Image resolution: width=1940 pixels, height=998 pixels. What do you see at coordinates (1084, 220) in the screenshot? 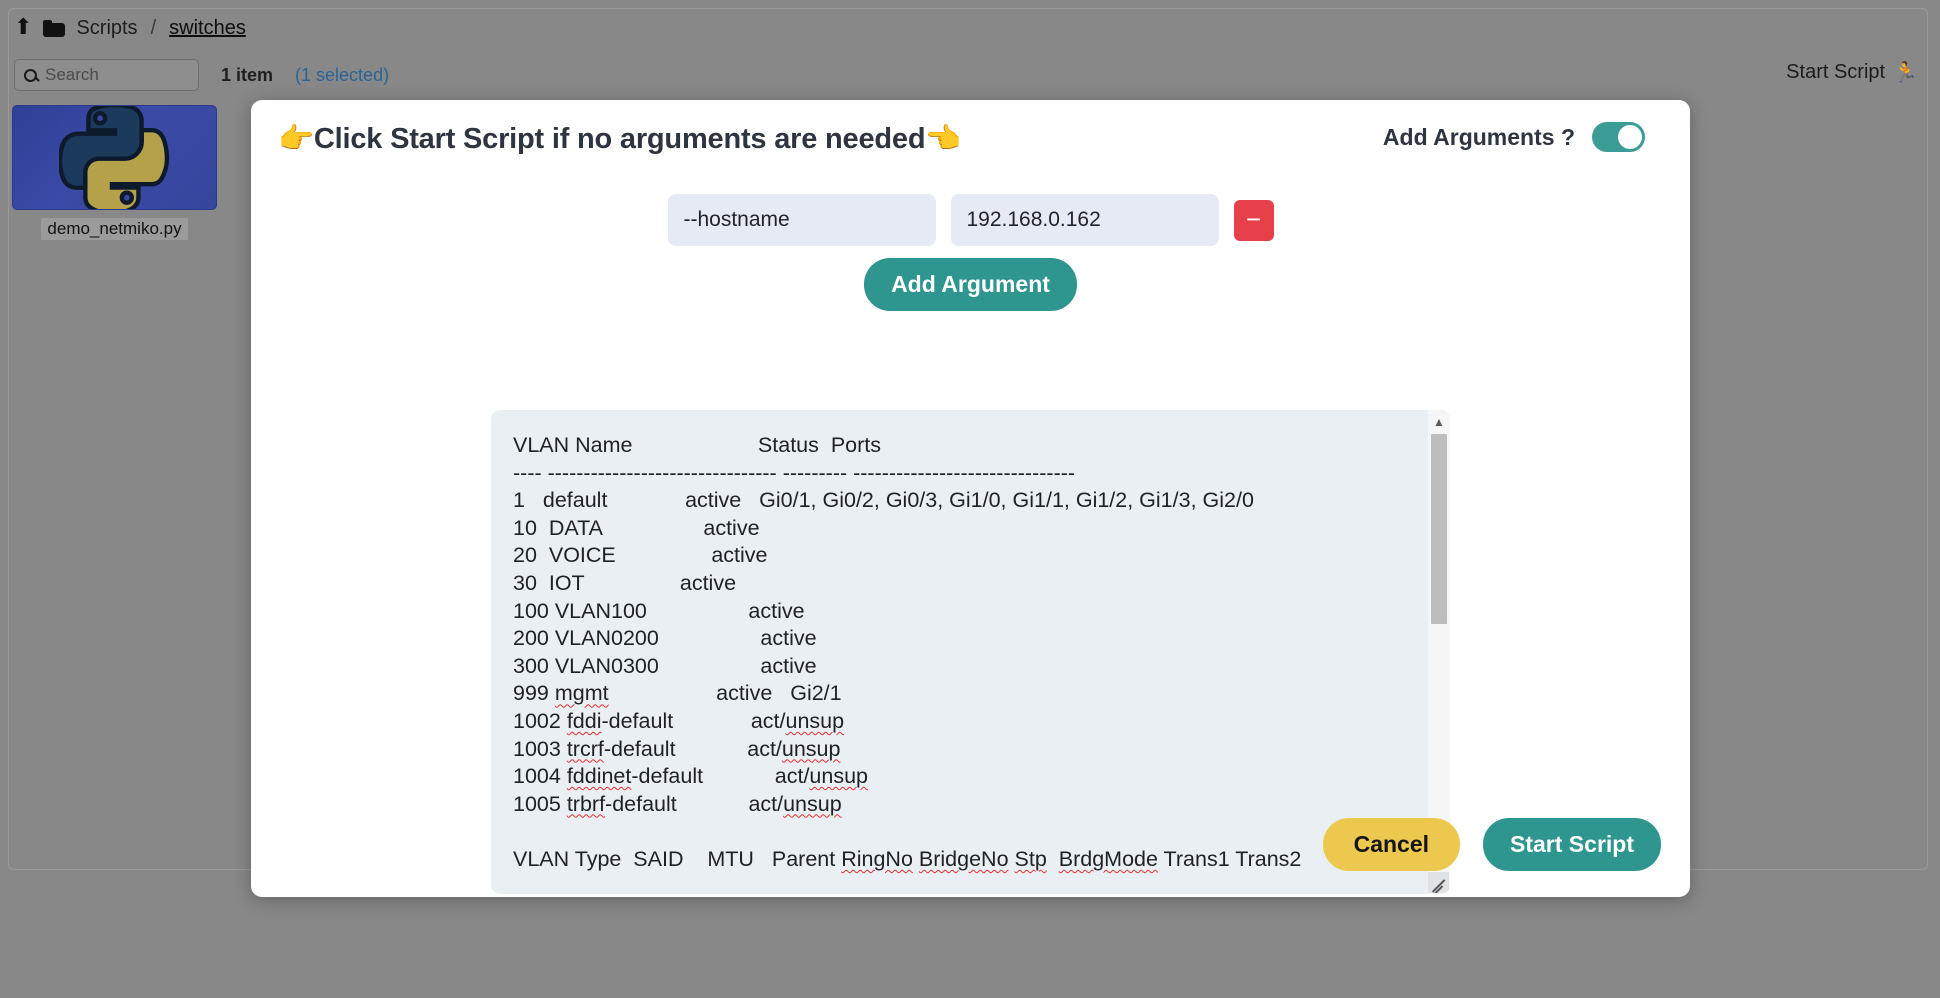
I see `argument-value-input` at bounding box center [1084, 220].